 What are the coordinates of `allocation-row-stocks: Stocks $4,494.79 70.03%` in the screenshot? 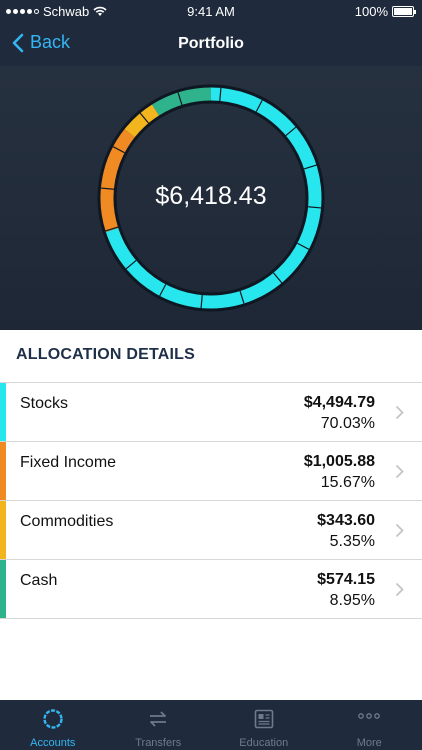 It's located at (211, 412).